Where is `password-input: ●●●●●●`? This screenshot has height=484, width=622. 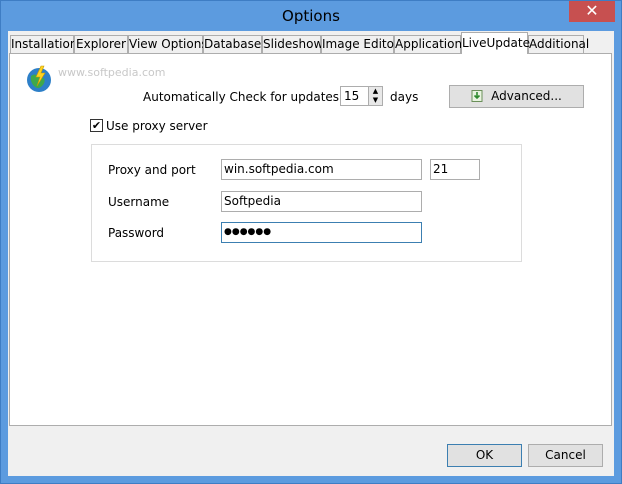 password-input: ●●●●●● is located at coordinates (321, 232).